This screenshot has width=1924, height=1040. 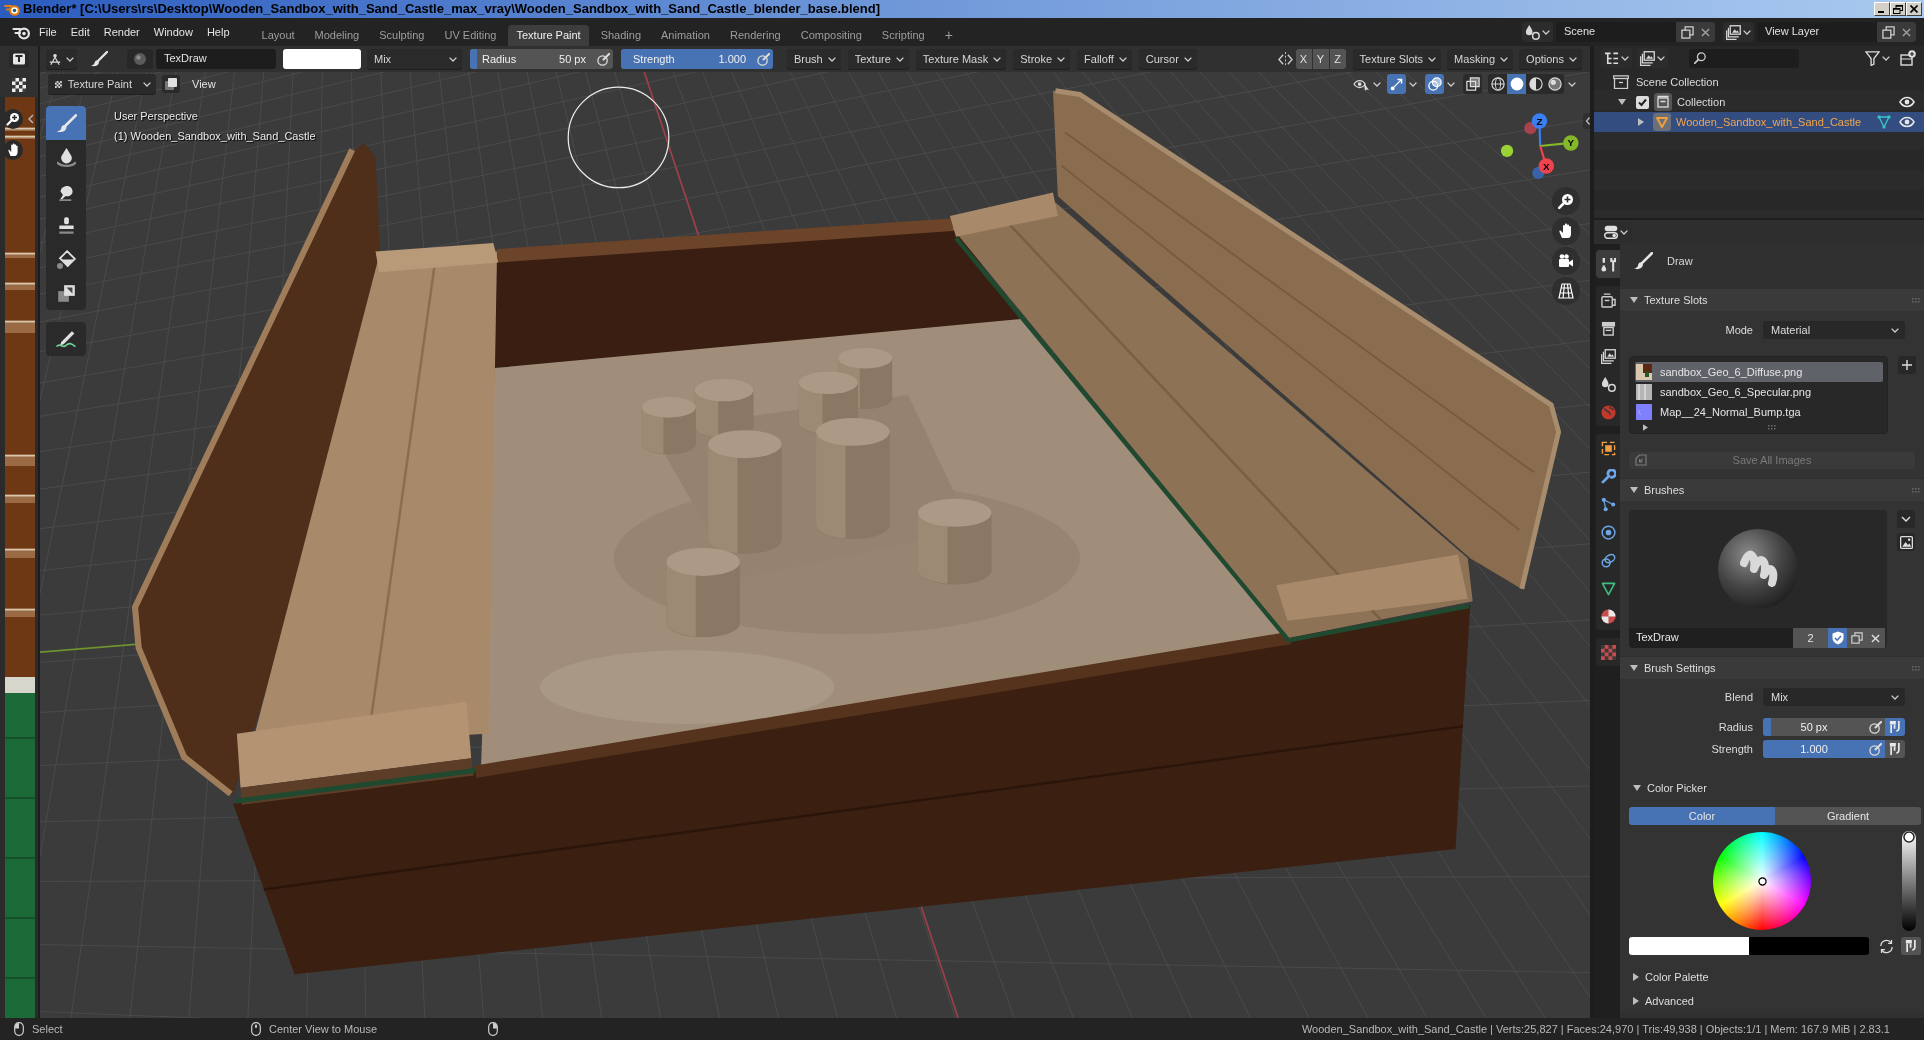 I want to click on menu-item: Window, so click(x=173, y=32).